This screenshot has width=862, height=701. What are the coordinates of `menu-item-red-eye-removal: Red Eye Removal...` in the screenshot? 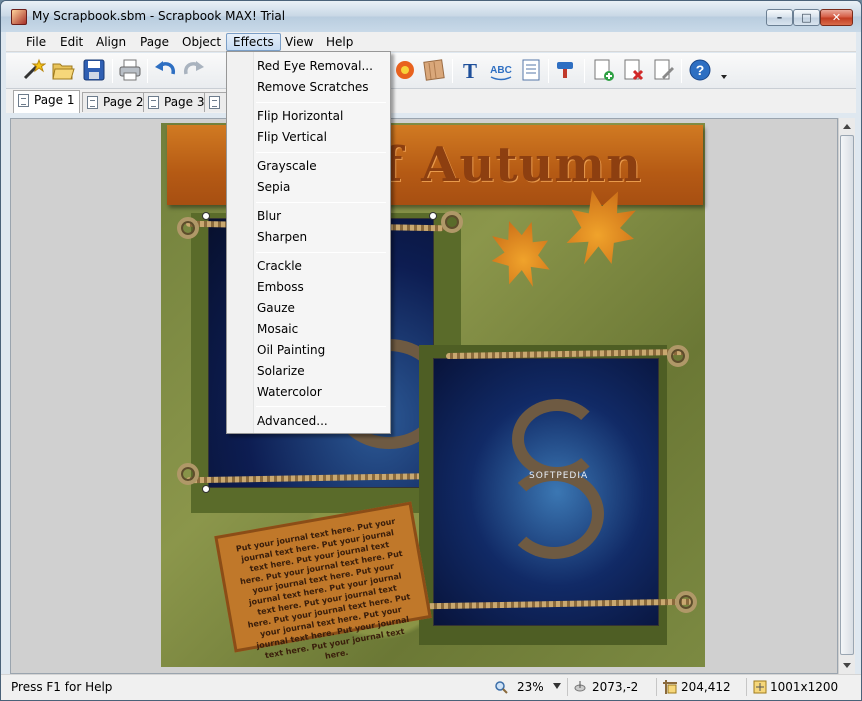 It's located at (308, 66).